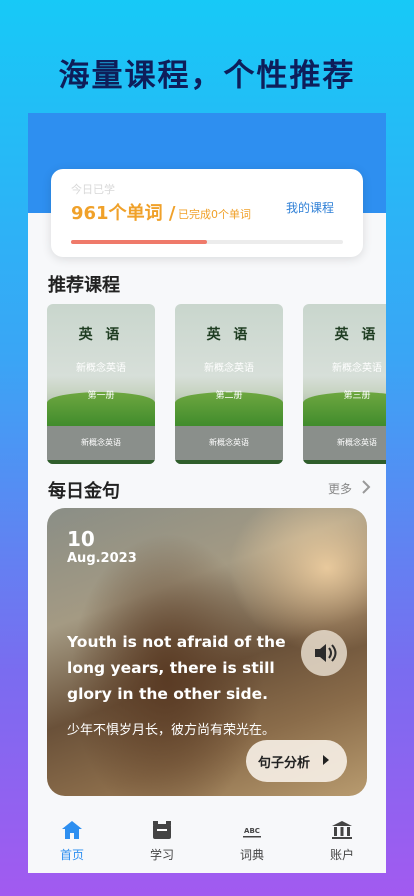 This screenshot has width=414, height=896. What do you see at coordinates (366, 487) in the screenshot?
I see `chevron-right-icon` at bounding box center [366, 487].